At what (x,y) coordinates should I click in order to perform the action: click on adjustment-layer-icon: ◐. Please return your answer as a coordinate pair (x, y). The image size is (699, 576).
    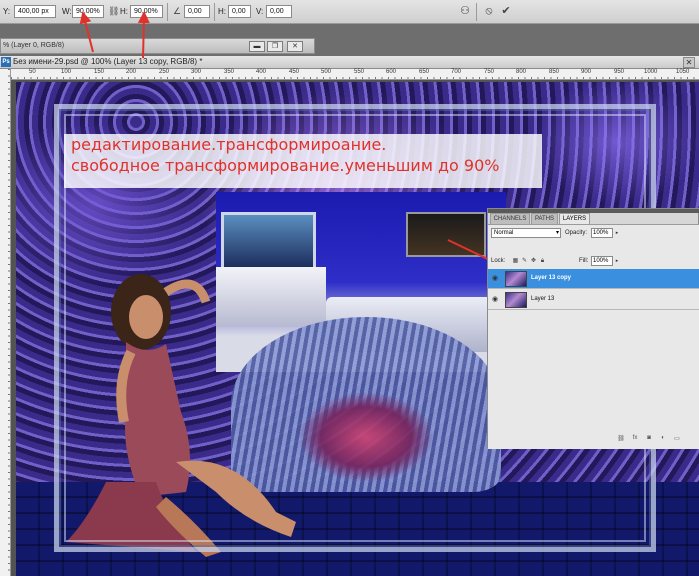
    Looking at the image, I should click on (663, 438).